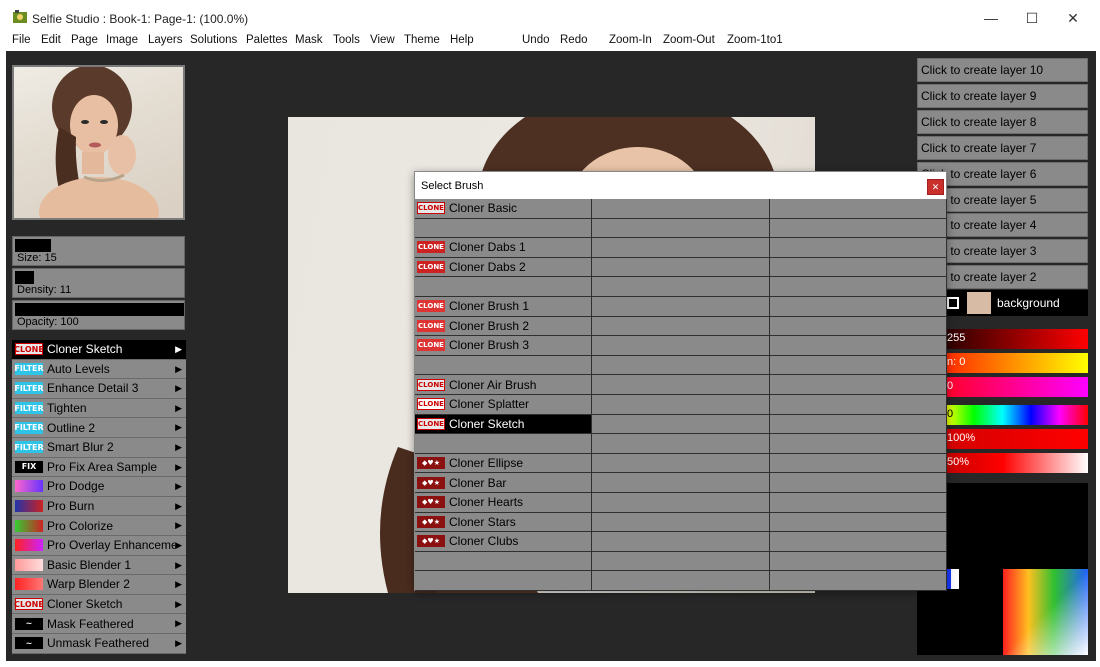 The image size is (1100, 667). Describe the element at coordinates (308, 40) in the screenshot. I see `menu-mask: Mask` at that location.